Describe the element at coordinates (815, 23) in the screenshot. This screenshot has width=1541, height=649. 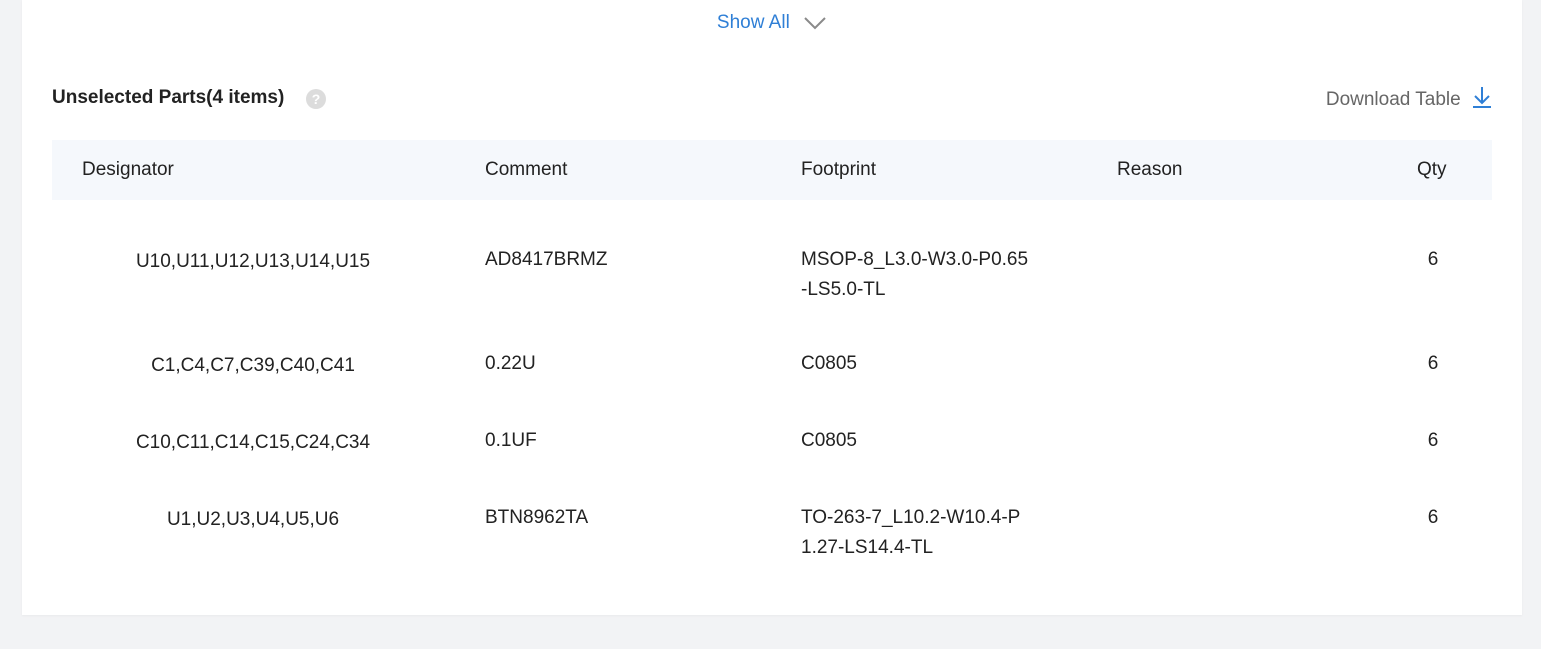
I see `chevron-down-icon` at that location.